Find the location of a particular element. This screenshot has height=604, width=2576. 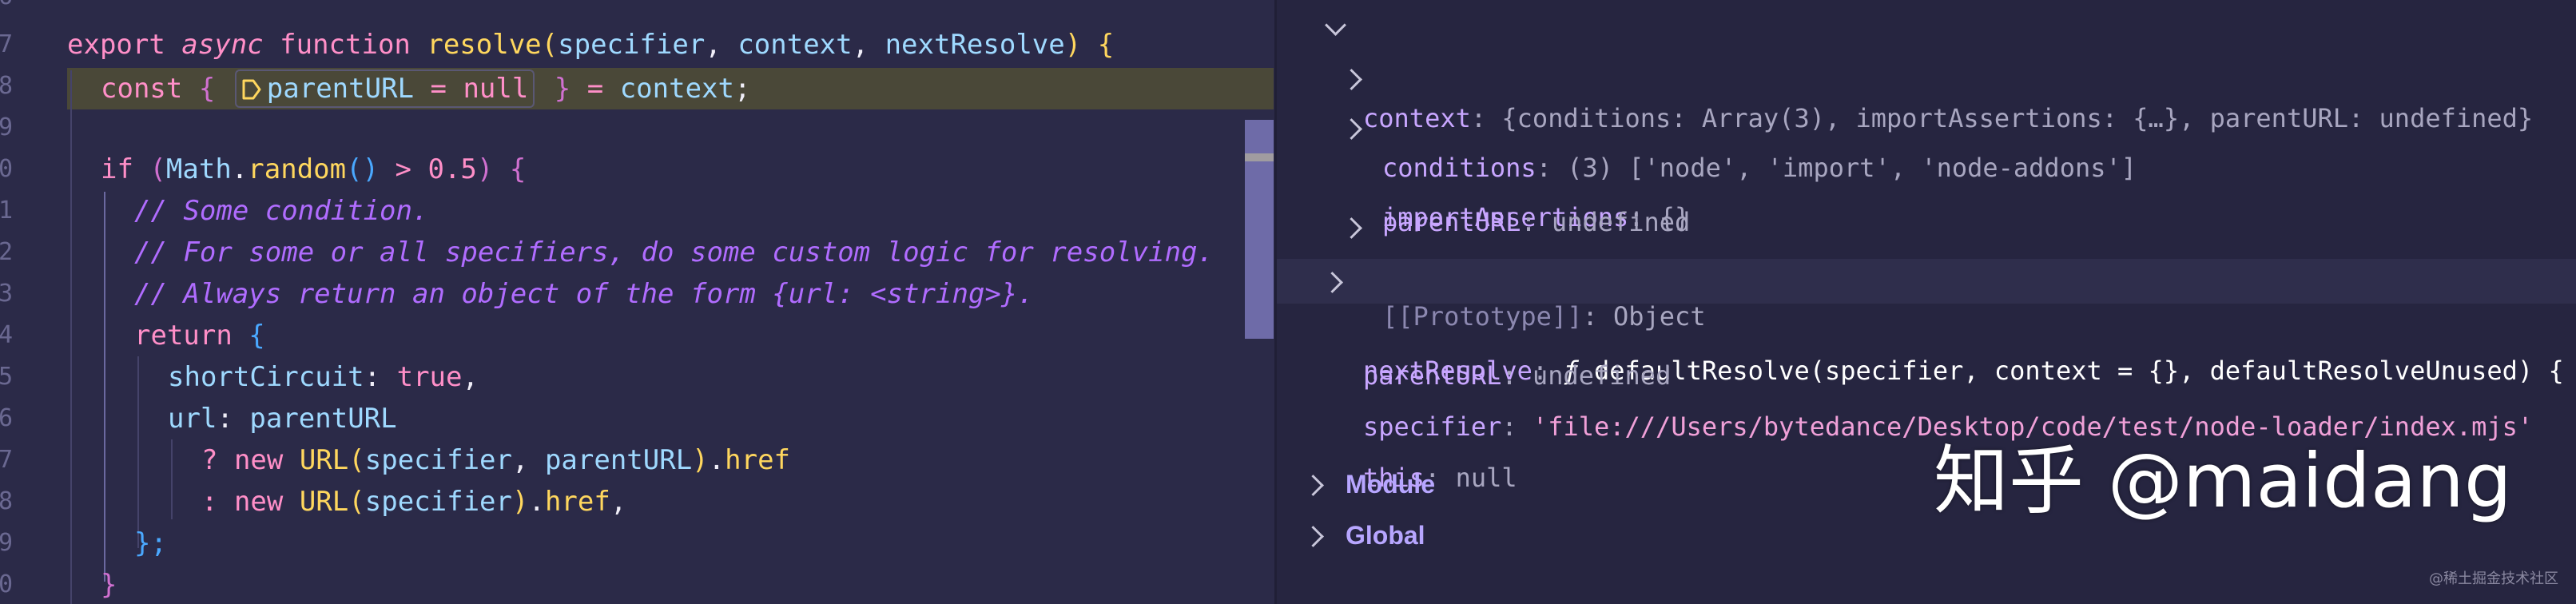

code-token: url is located at coordinates (192, 419).